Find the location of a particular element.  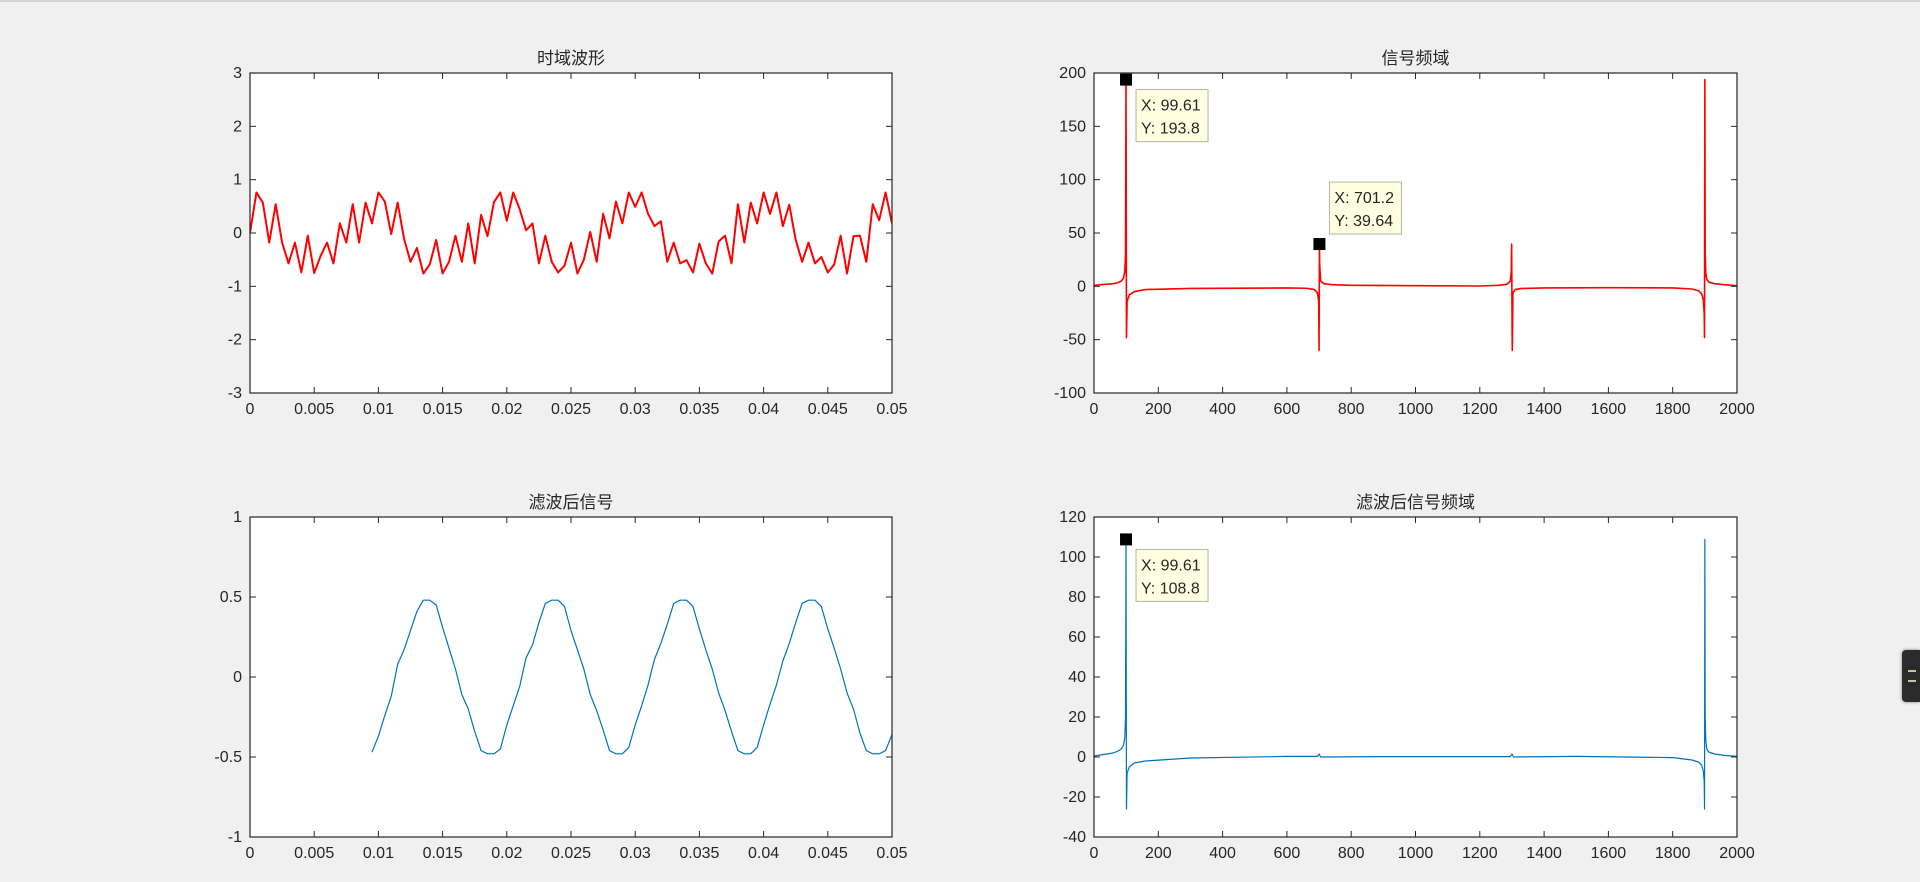

y-tick-label: 40 is located at coordinates (1077, 677).